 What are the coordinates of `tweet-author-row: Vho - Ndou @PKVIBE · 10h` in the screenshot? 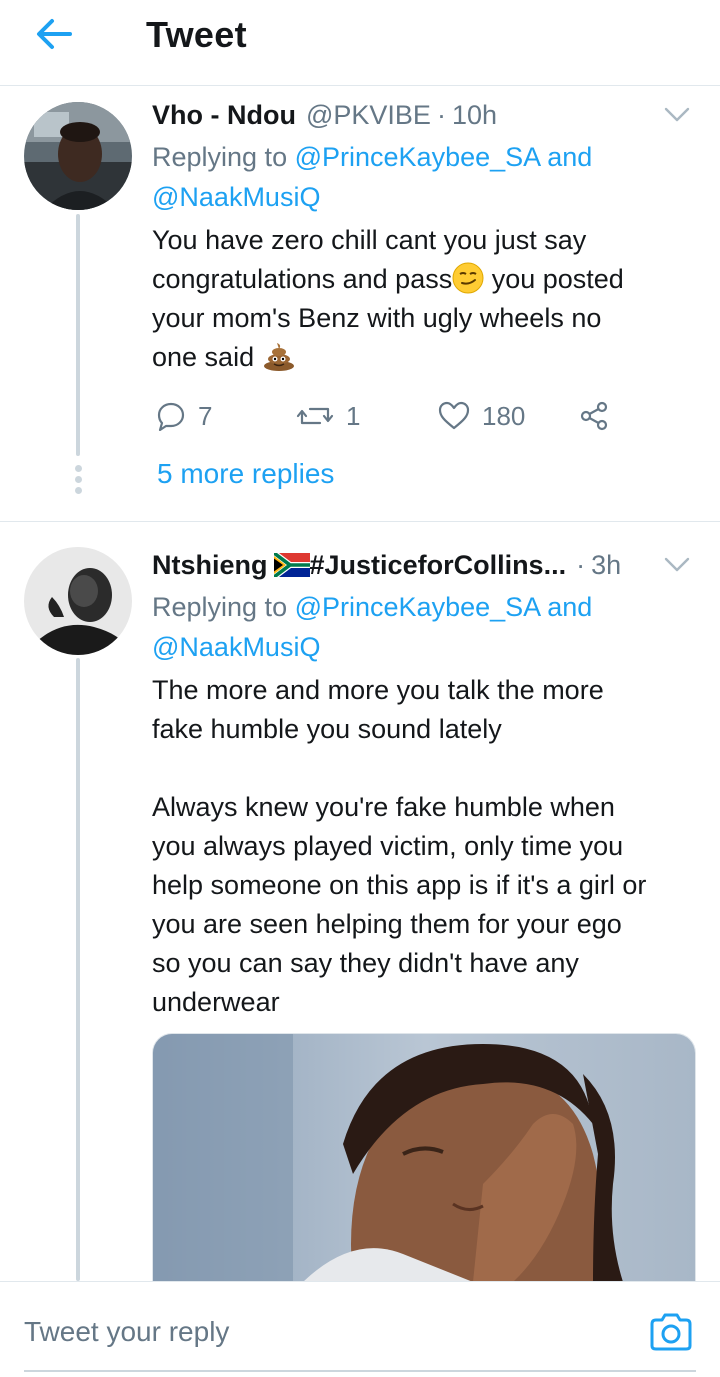 It's located at (324, 115).